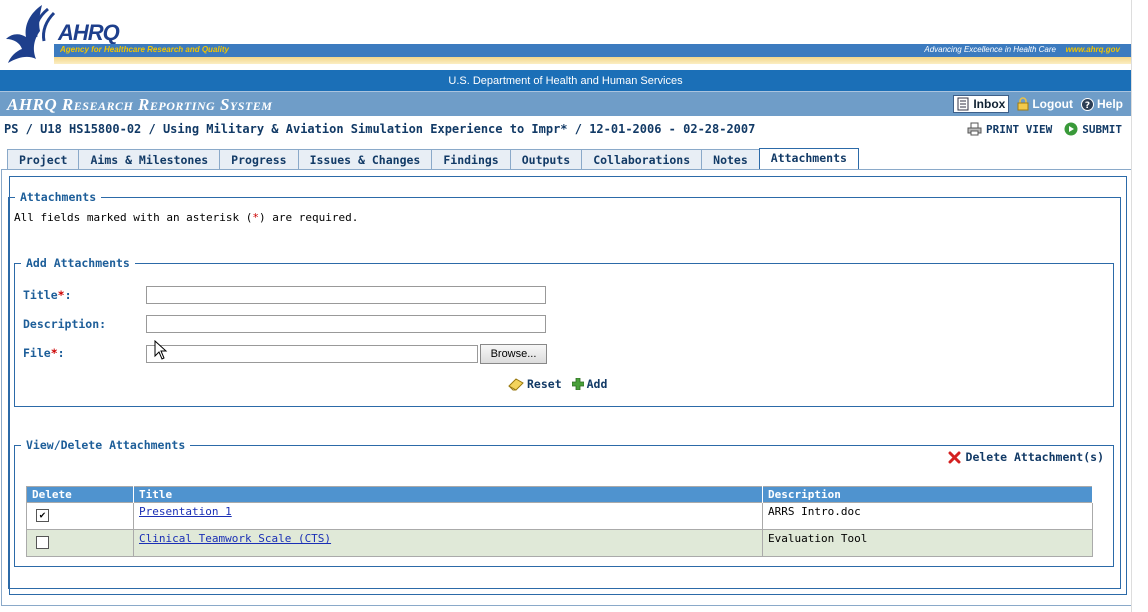 This screenshot has width=1148, height=612. I want to click on tab-project: Project, so click(43, 159).